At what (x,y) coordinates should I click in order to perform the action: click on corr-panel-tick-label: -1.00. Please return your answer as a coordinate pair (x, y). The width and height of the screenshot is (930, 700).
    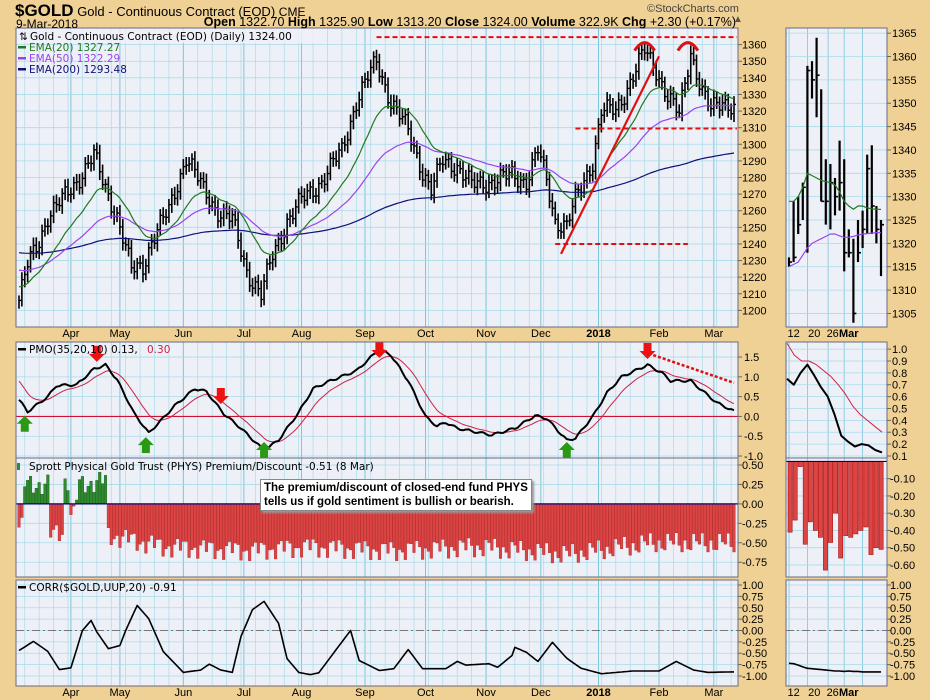
    Looking at the image, I should click on (754, 677).